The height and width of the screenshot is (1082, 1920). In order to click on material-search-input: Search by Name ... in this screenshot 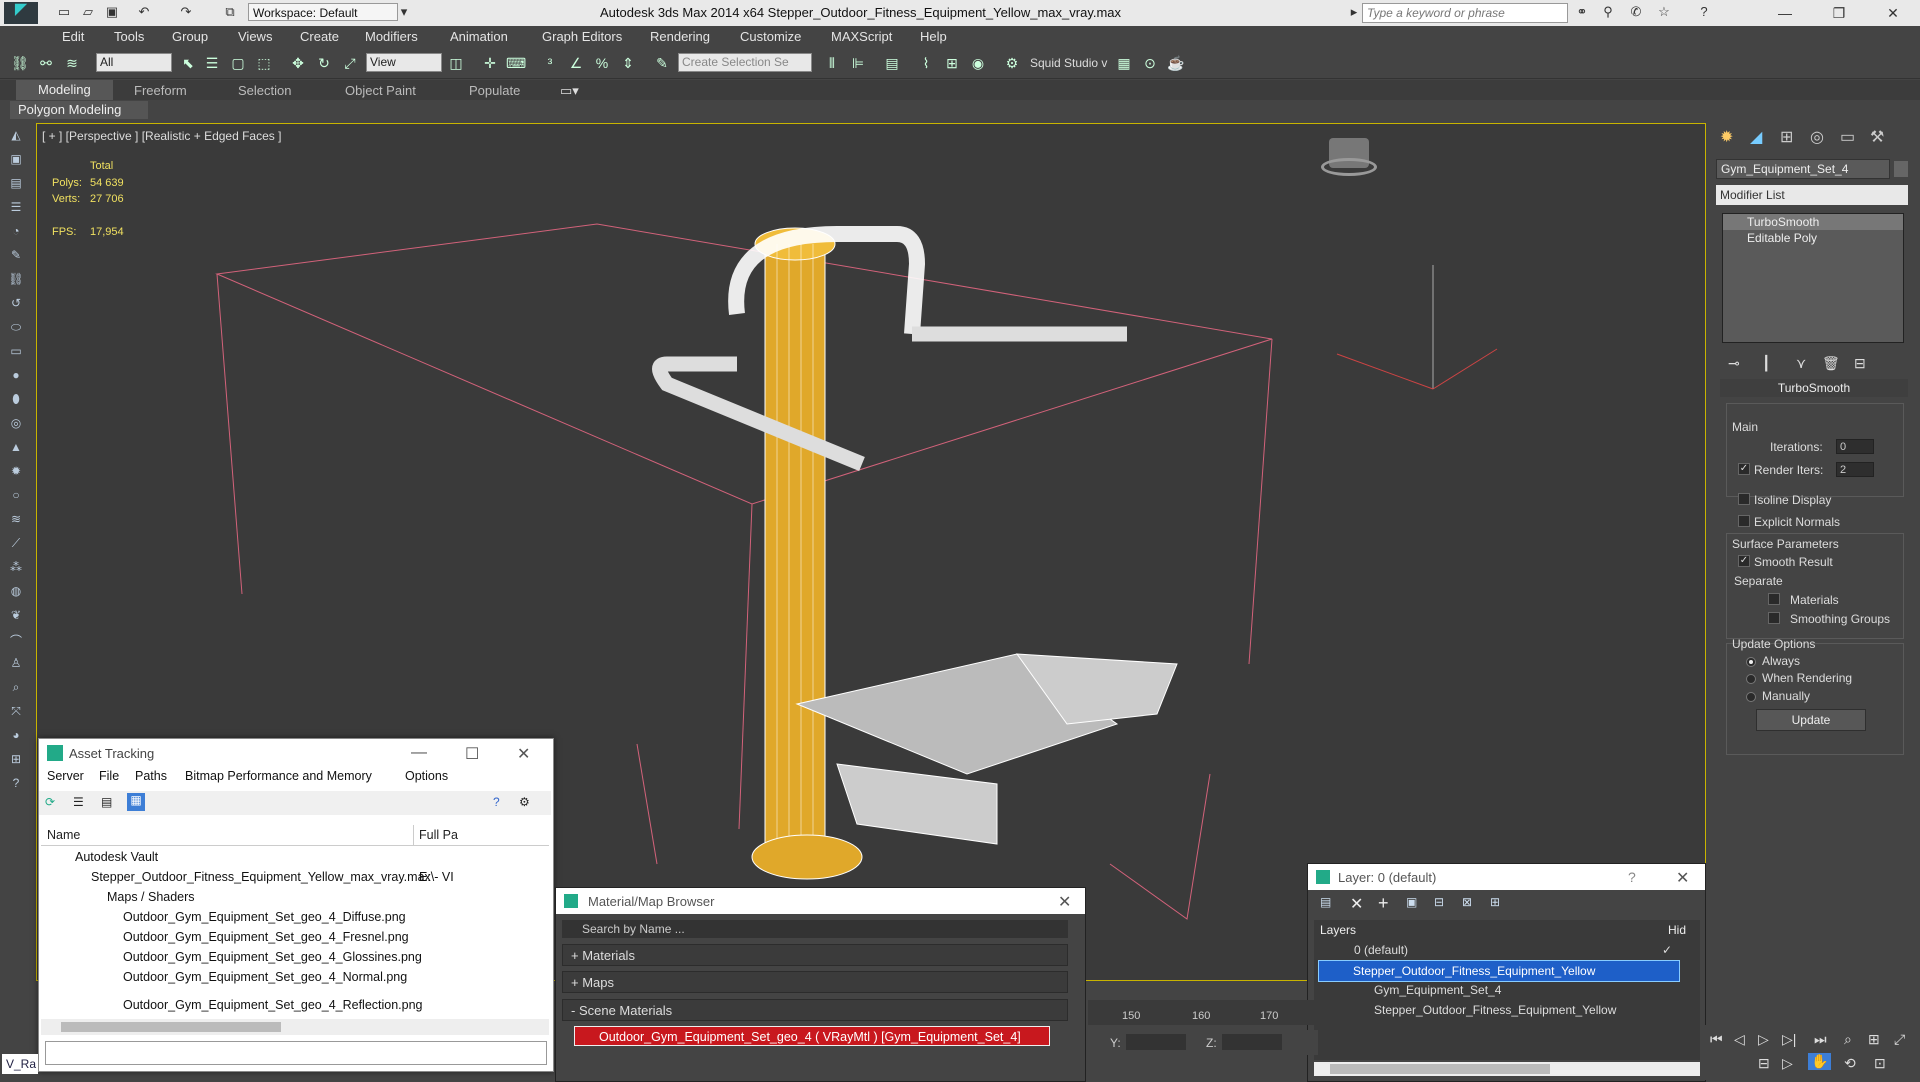, I will do `click(815, 929)`.